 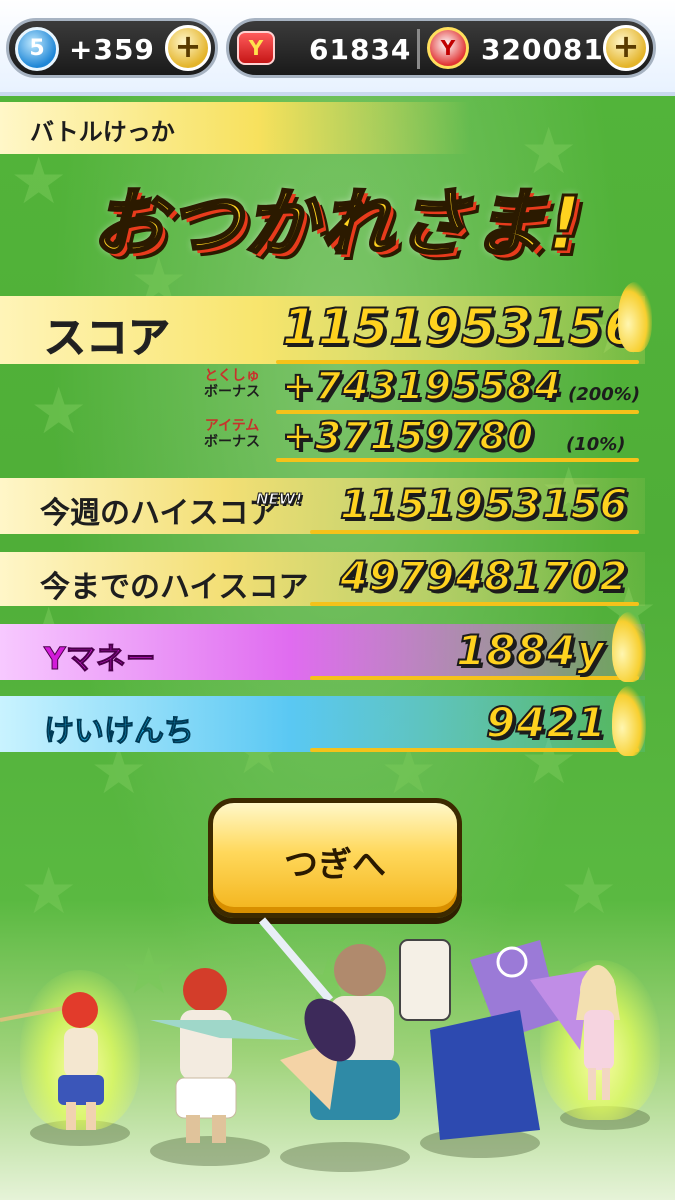 I want to click on new-badge: NEW!, so click(x=279, y=499).